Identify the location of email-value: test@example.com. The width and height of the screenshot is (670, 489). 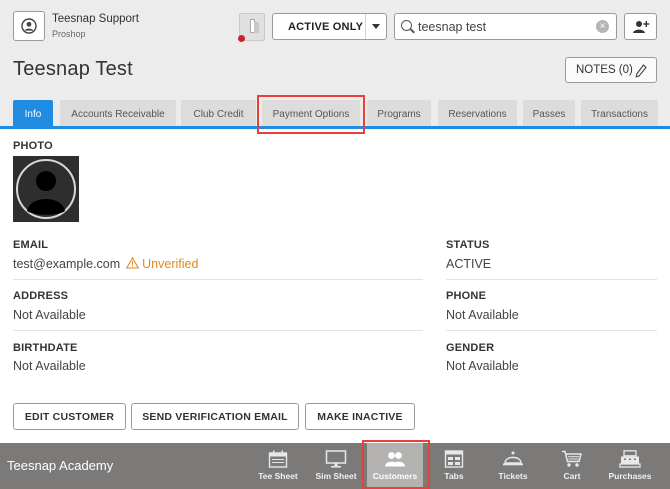
(67, 264).